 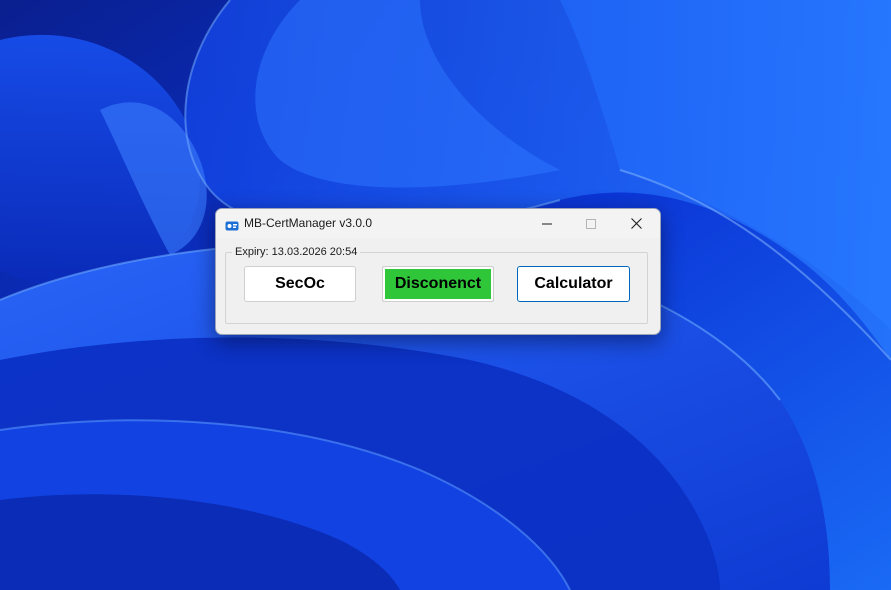 I want to click on title-bar: MB-CertManager v3.0.0, so click(x=438, y=223).